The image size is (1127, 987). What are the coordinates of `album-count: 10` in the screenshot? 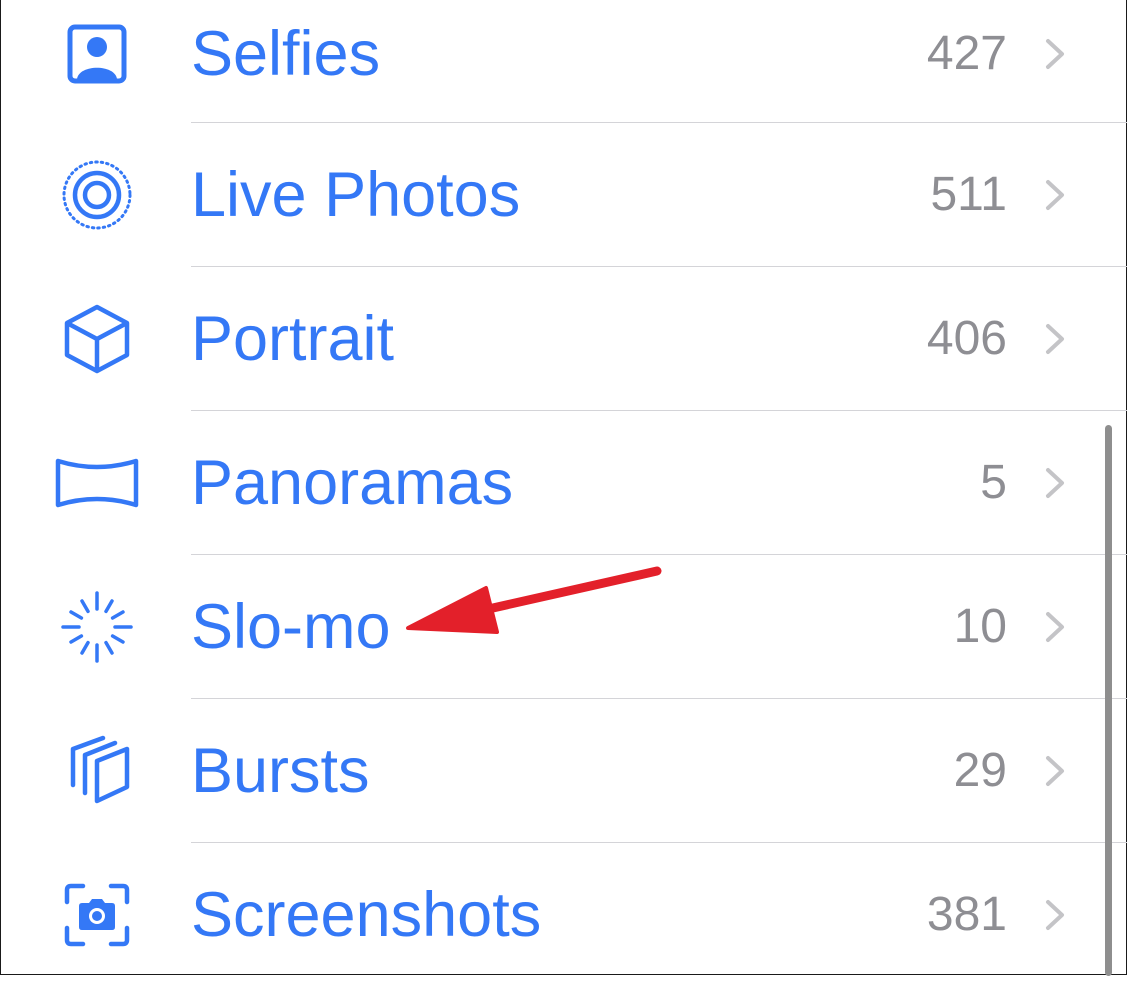 It's located at (980, 626).